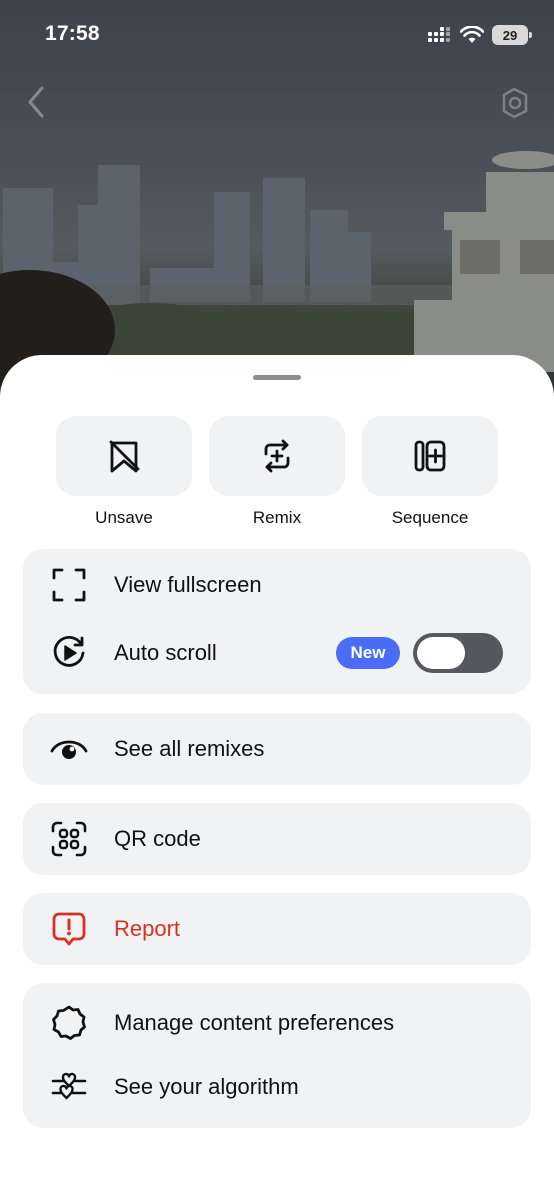  I want to click on see-all-remixes-label: See all remixes, so click(189, 748).